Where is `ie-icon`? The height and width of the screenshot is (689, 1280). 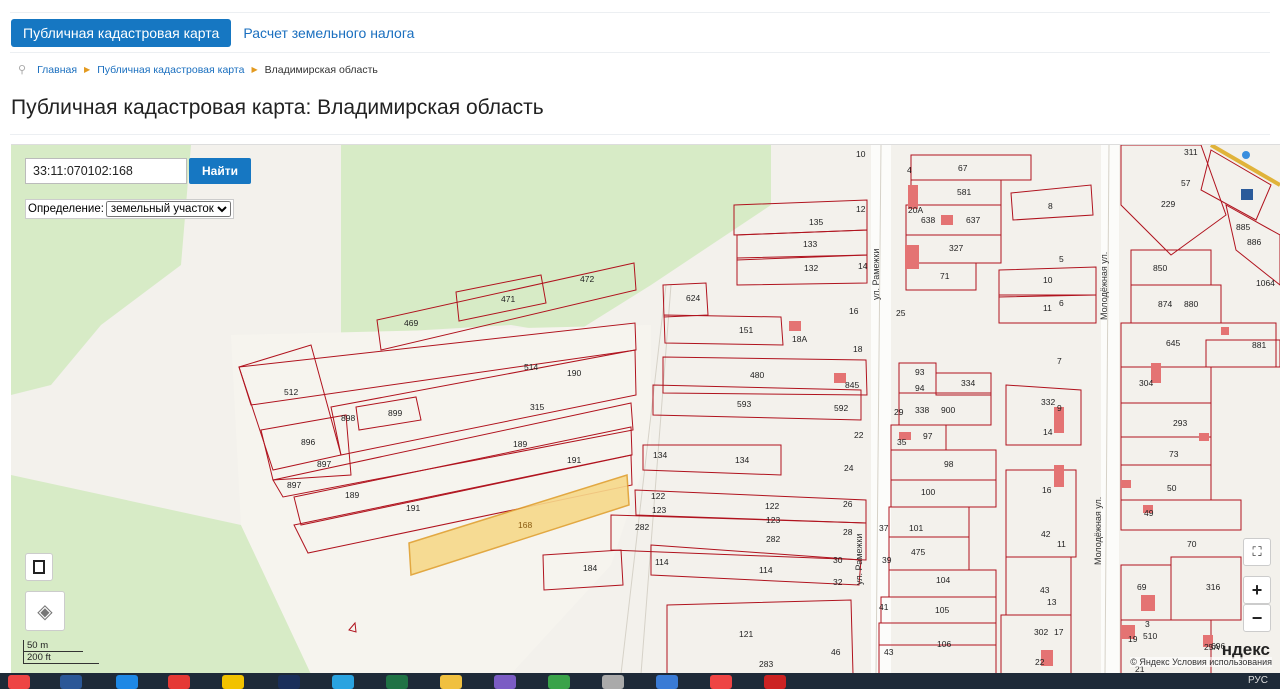
ie-icon is located at coordinates (127, 682).